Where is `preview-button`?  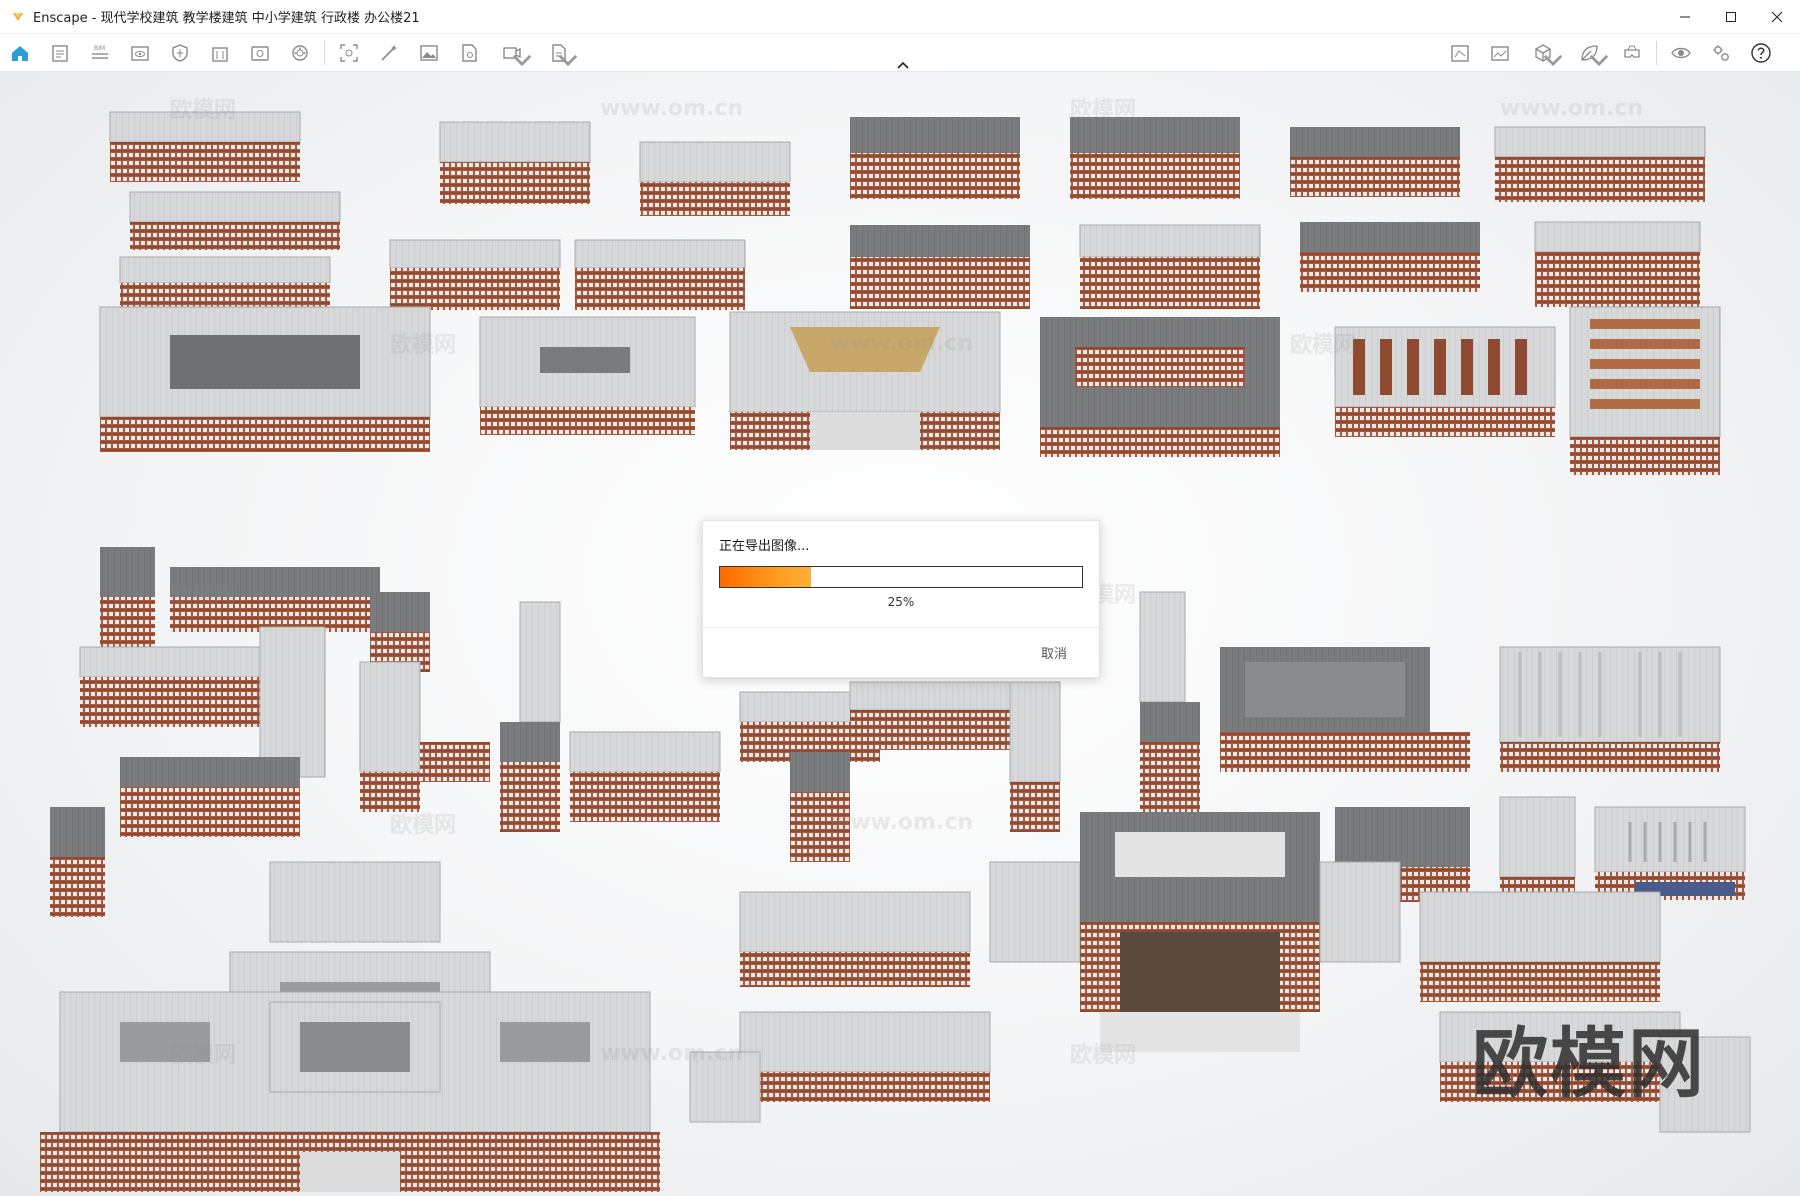
preview-button is located at coordinates (1681, 53).